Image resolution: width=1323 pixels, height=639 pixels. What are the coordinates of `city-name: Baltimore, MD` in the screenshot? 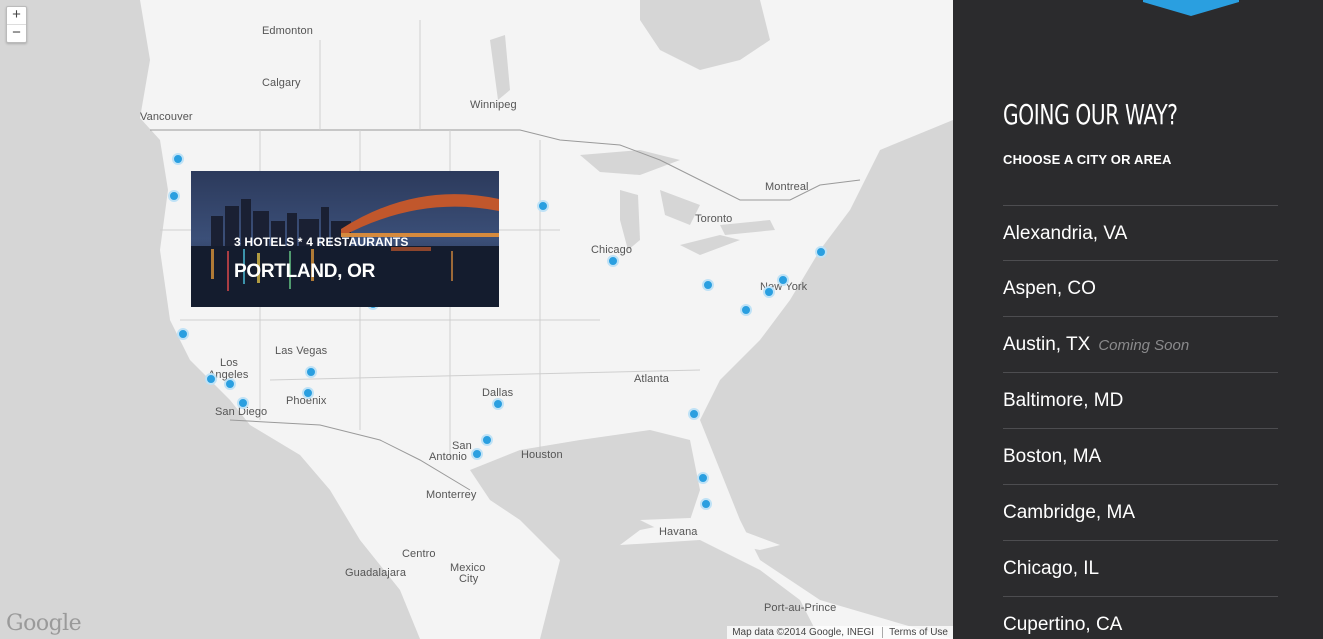 It's located at (1063, 400).